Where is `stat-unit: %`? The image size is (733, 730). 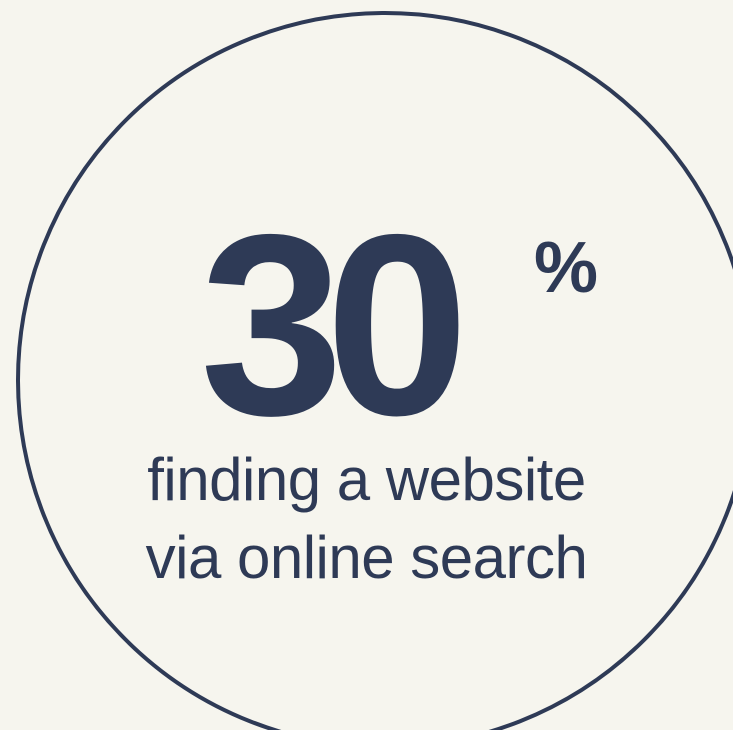 stat-unit: % is located at coordinates (566, 268).